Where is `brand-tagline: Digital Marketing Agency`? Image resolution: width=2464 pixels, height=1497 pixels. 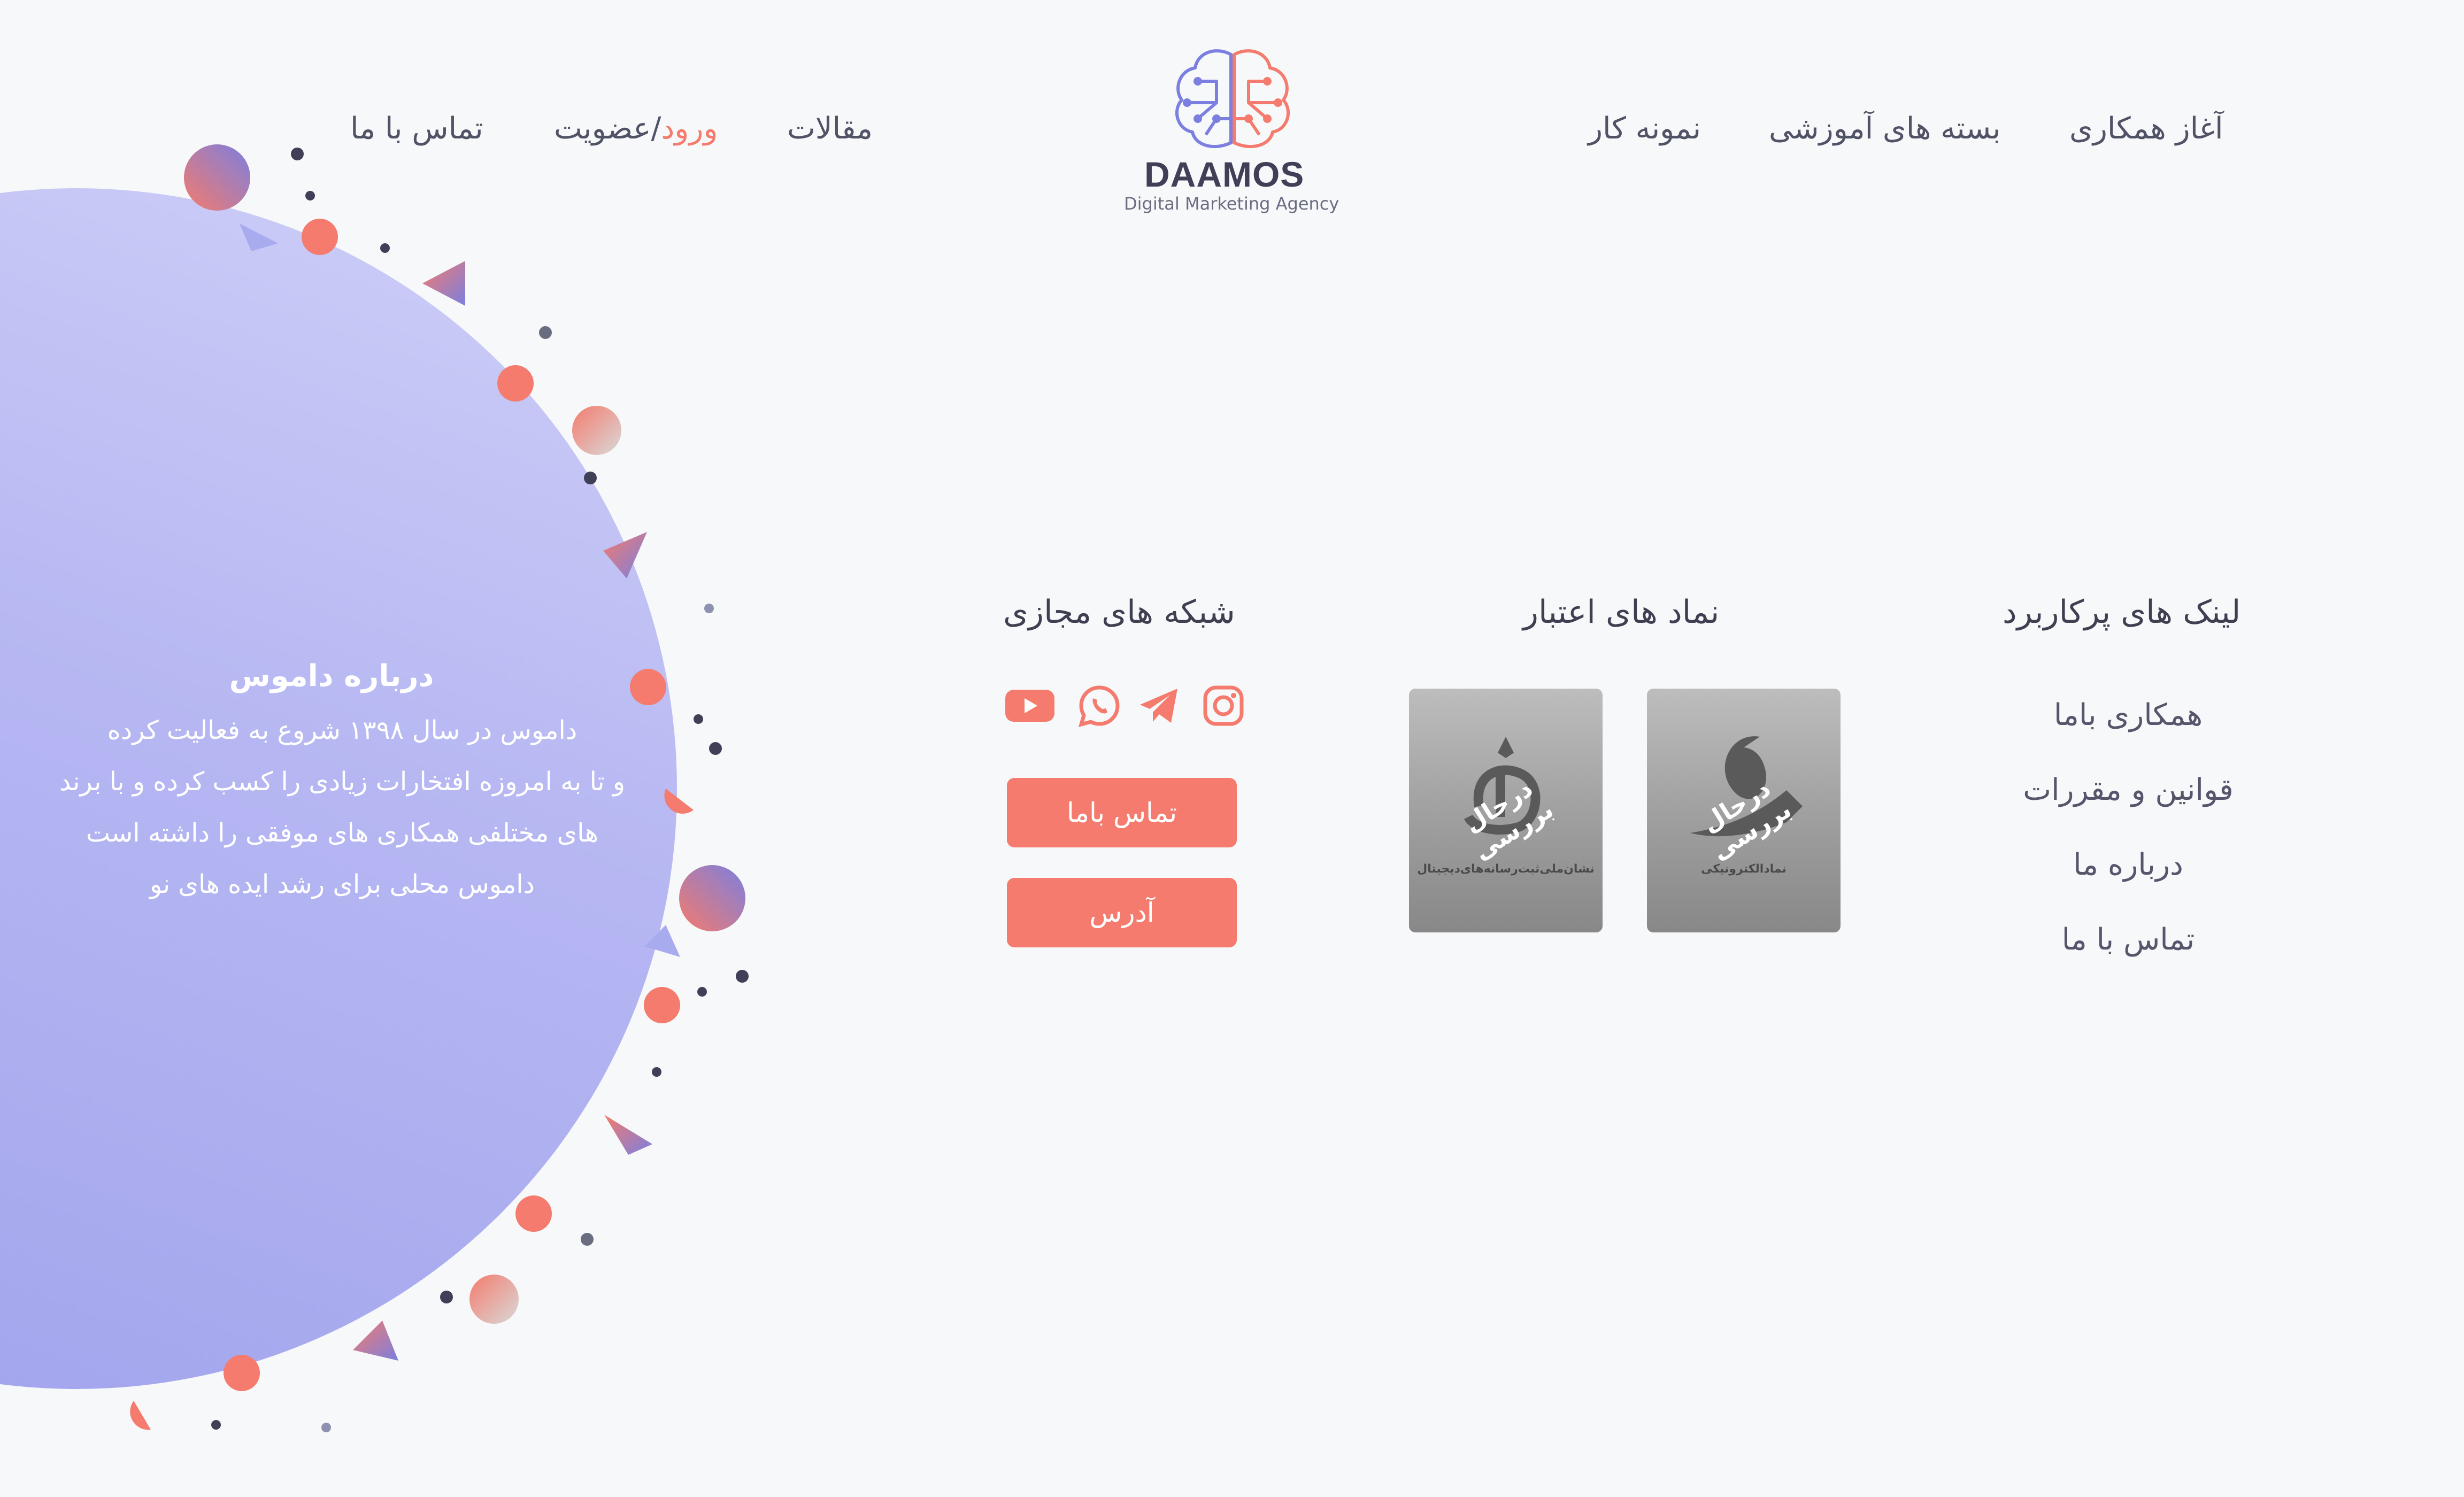 brand-tagline: Digital Marketing Agency is located at coordinates (1231, 204).